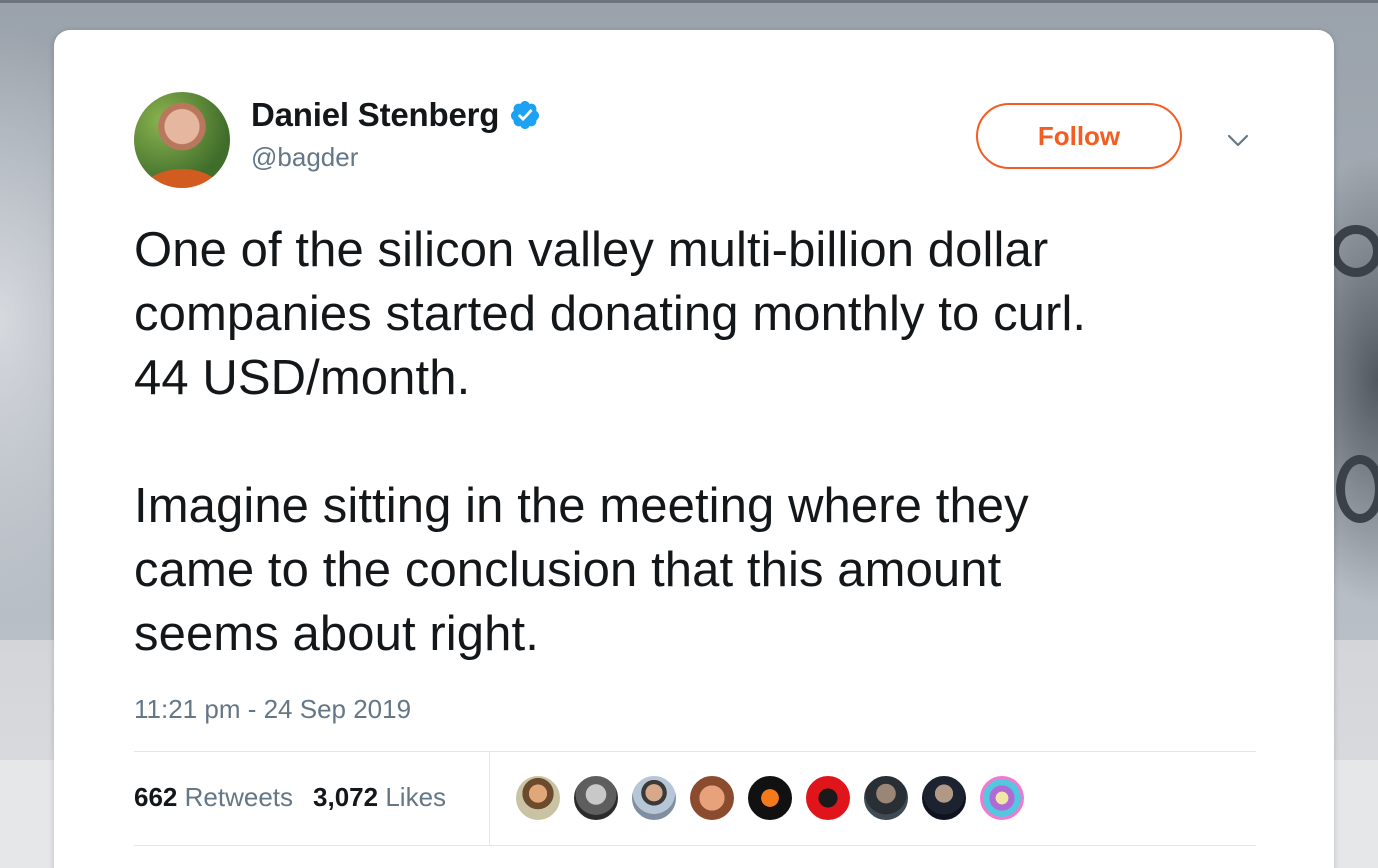 The image size is (1378, 868). I want to click on retweets-label: Retweets, so click(239, 797).